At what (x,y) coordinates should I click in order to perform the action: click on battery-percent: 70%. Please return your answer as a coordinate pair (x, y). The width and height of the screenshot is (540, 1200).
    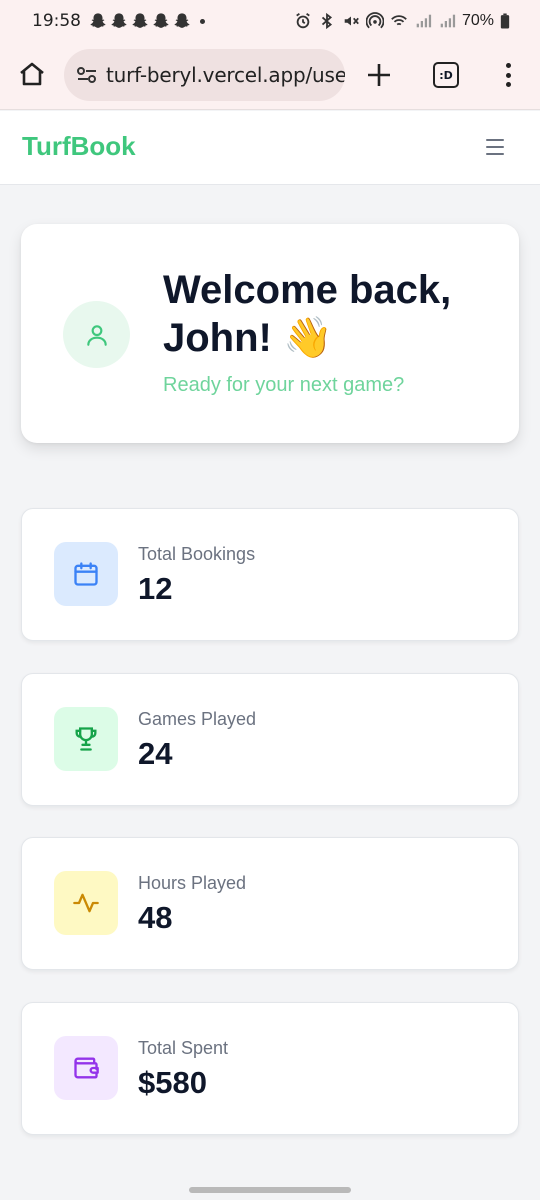
    Looking at the image, I should click on (477, 20).